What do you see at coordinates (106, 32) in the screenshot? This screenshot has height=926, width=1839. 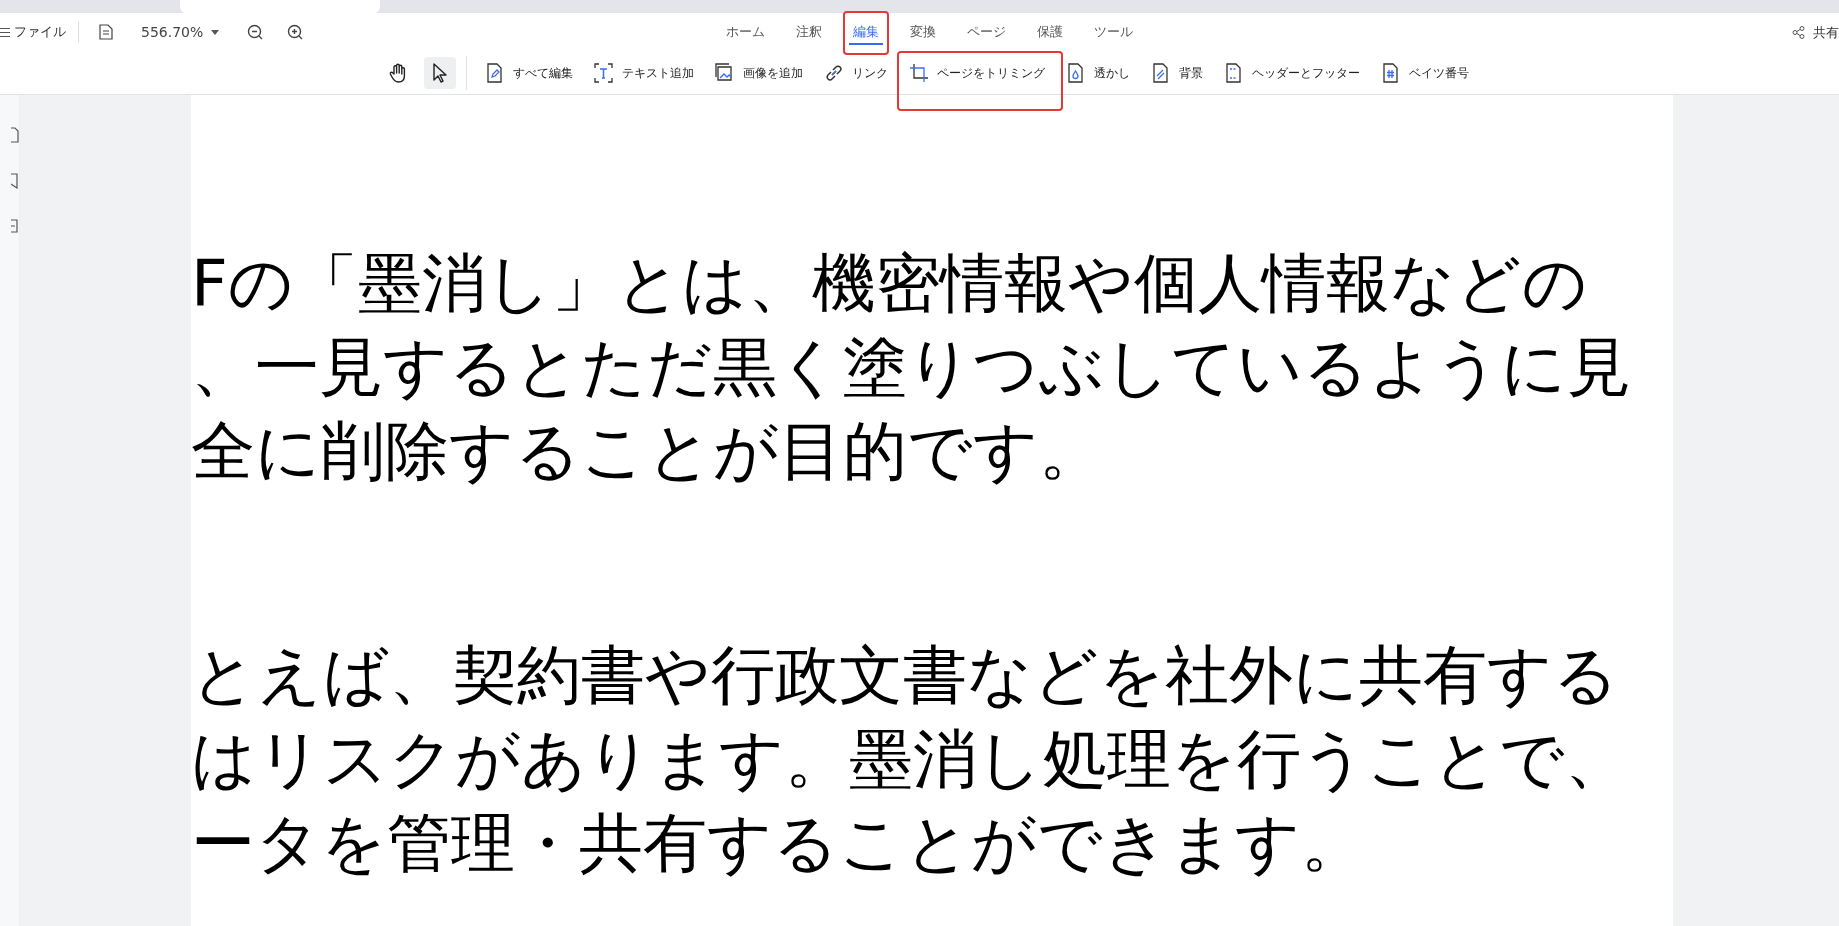 I see `page-icon` at bounding box center [106, 32].